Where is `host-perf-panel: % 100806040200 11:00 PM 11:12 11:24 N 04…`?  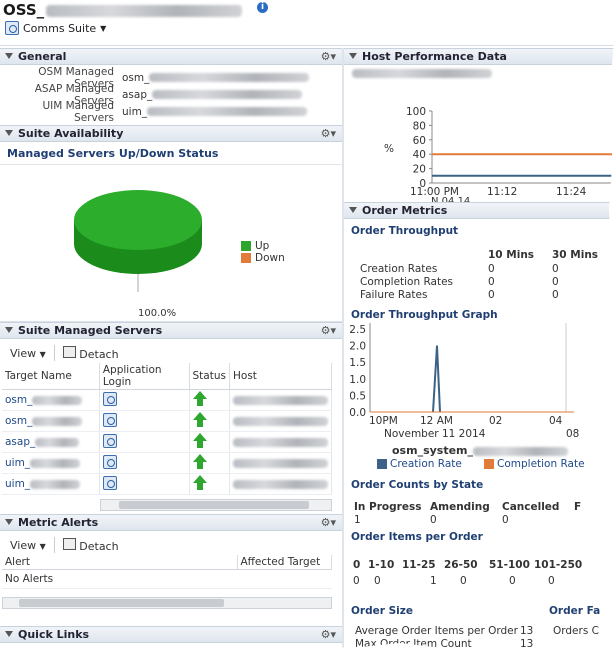 host-perf-panel: % 100806040200 11:00 PM 11:12 11:24 N 04… is located at coordinates (480, 136).